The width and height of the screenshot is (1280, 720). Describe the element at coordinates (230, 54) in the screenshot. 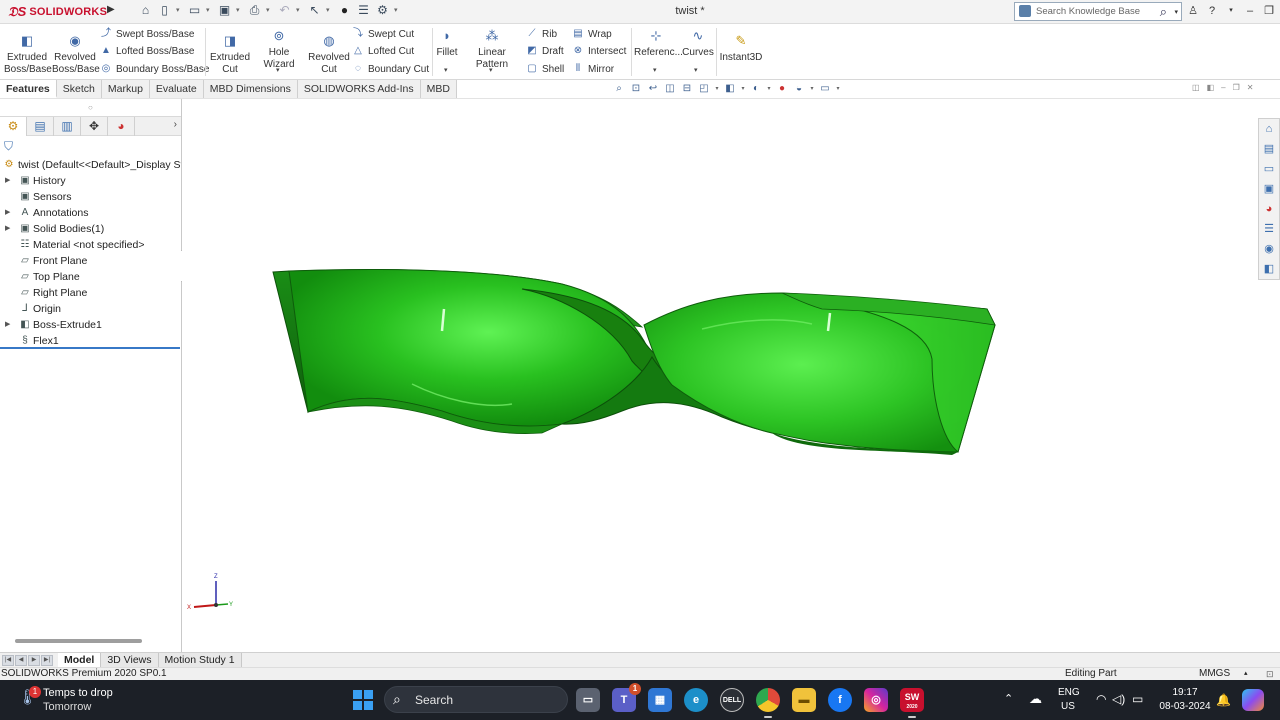

I see `extruded-cut-button: ◨ Extruded Cut` at that location.